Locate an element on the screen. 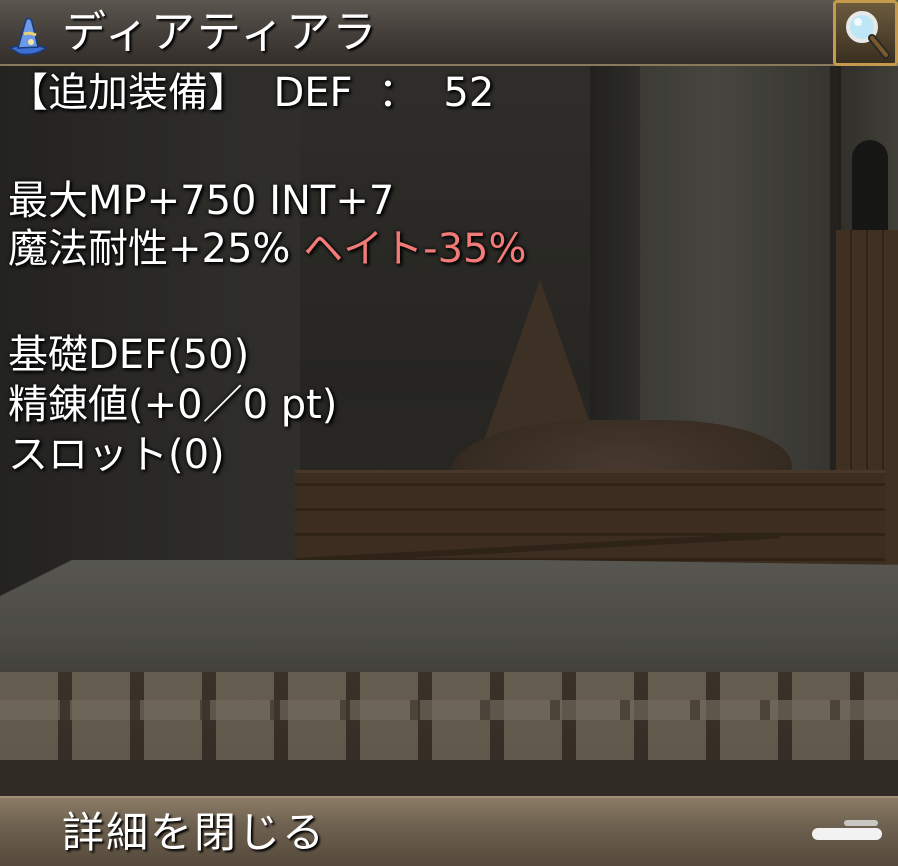 This screenshot has width=898, height=866. extra-stat-name: DEF is located at coordinates (313, 93).